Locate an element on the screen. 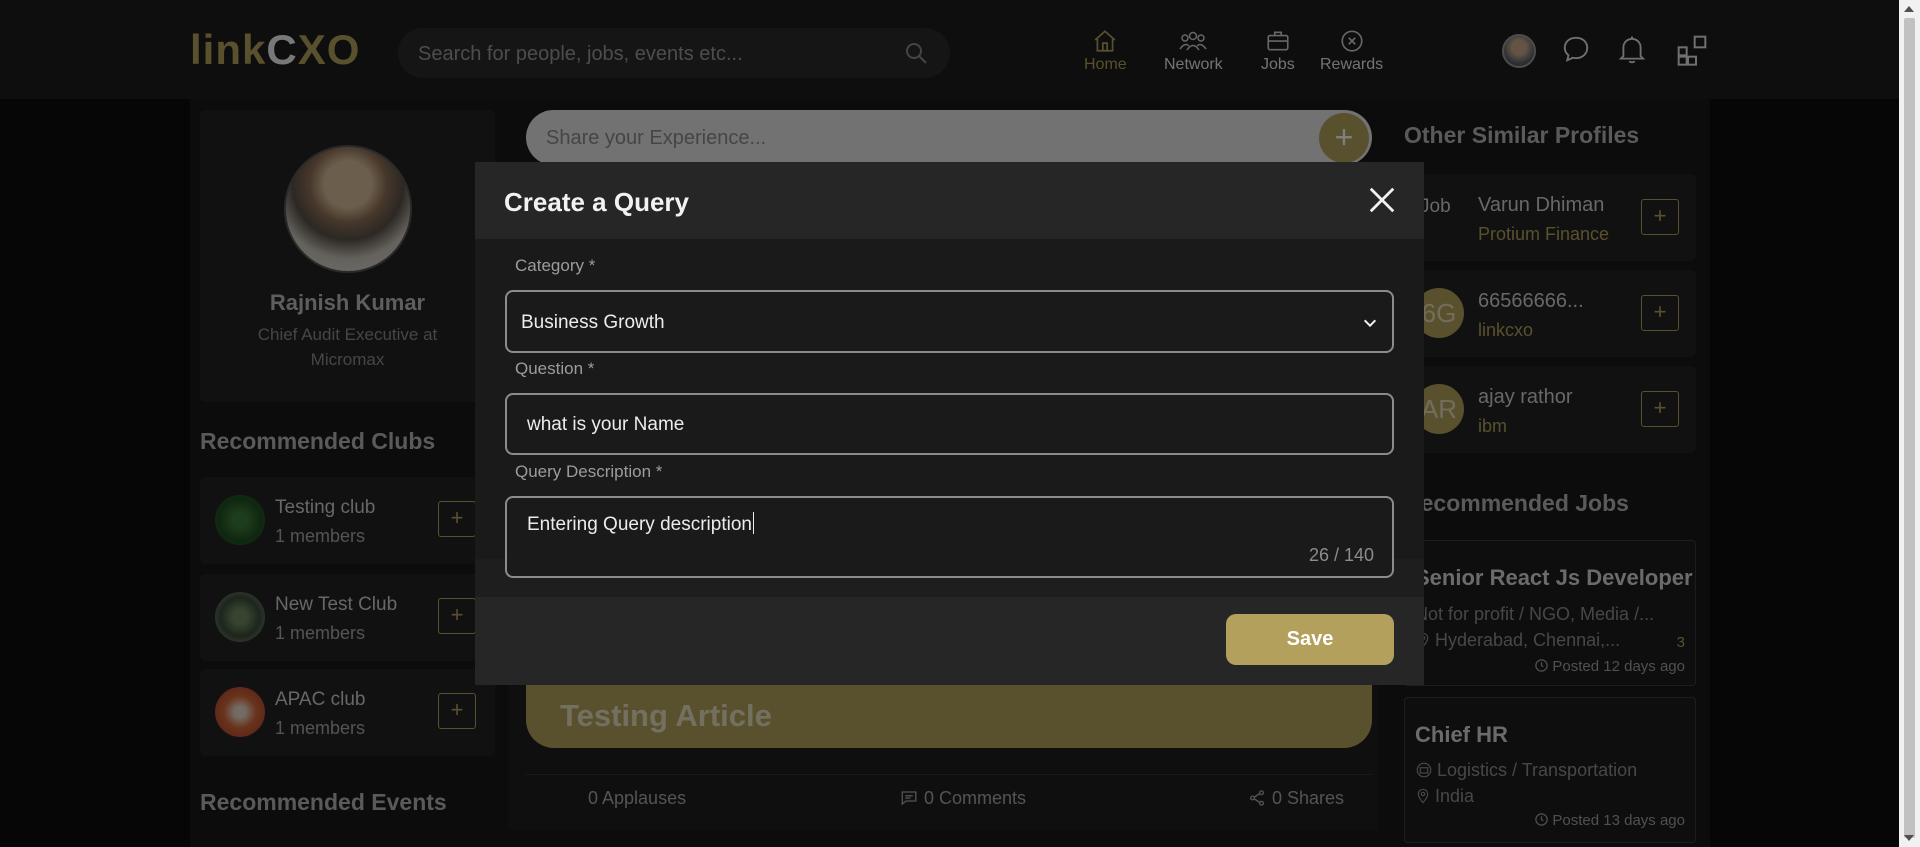 Image resolution: width=1920 pixels, height=847 pixels. chevron-down-icon is located at coordinates (1370, 323).